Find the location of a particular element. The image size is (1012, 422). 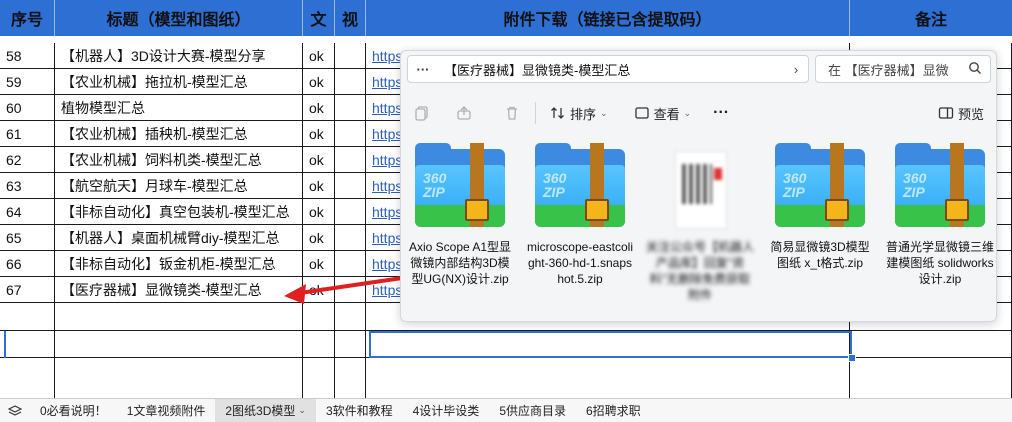

search-input: 在 【医疗器械】显微 is located at coordinates (903, 69).